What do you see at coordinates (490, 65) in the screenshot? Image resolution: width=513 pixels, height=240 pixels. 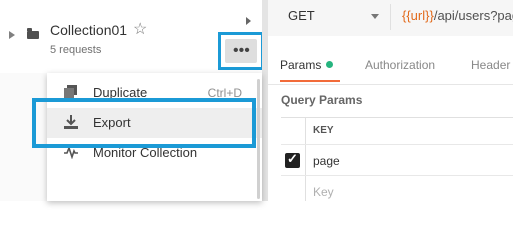 I see `tab-headers: Header` at bounding box center [490, 65].